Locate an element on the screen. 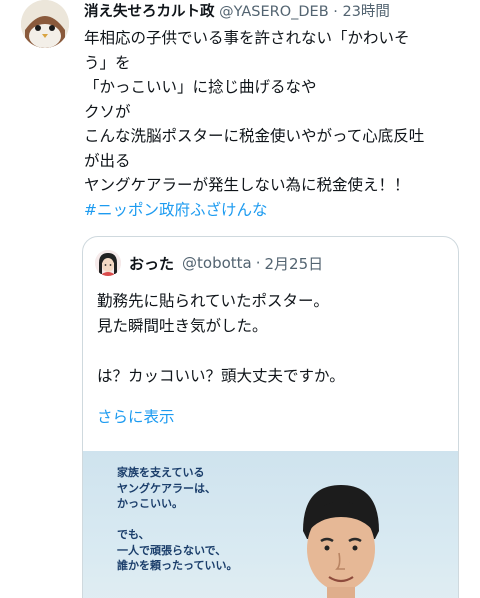 The width and height of the screenshot is (480, 598). quoted-user-avatar is located at coordinates (108, 263).